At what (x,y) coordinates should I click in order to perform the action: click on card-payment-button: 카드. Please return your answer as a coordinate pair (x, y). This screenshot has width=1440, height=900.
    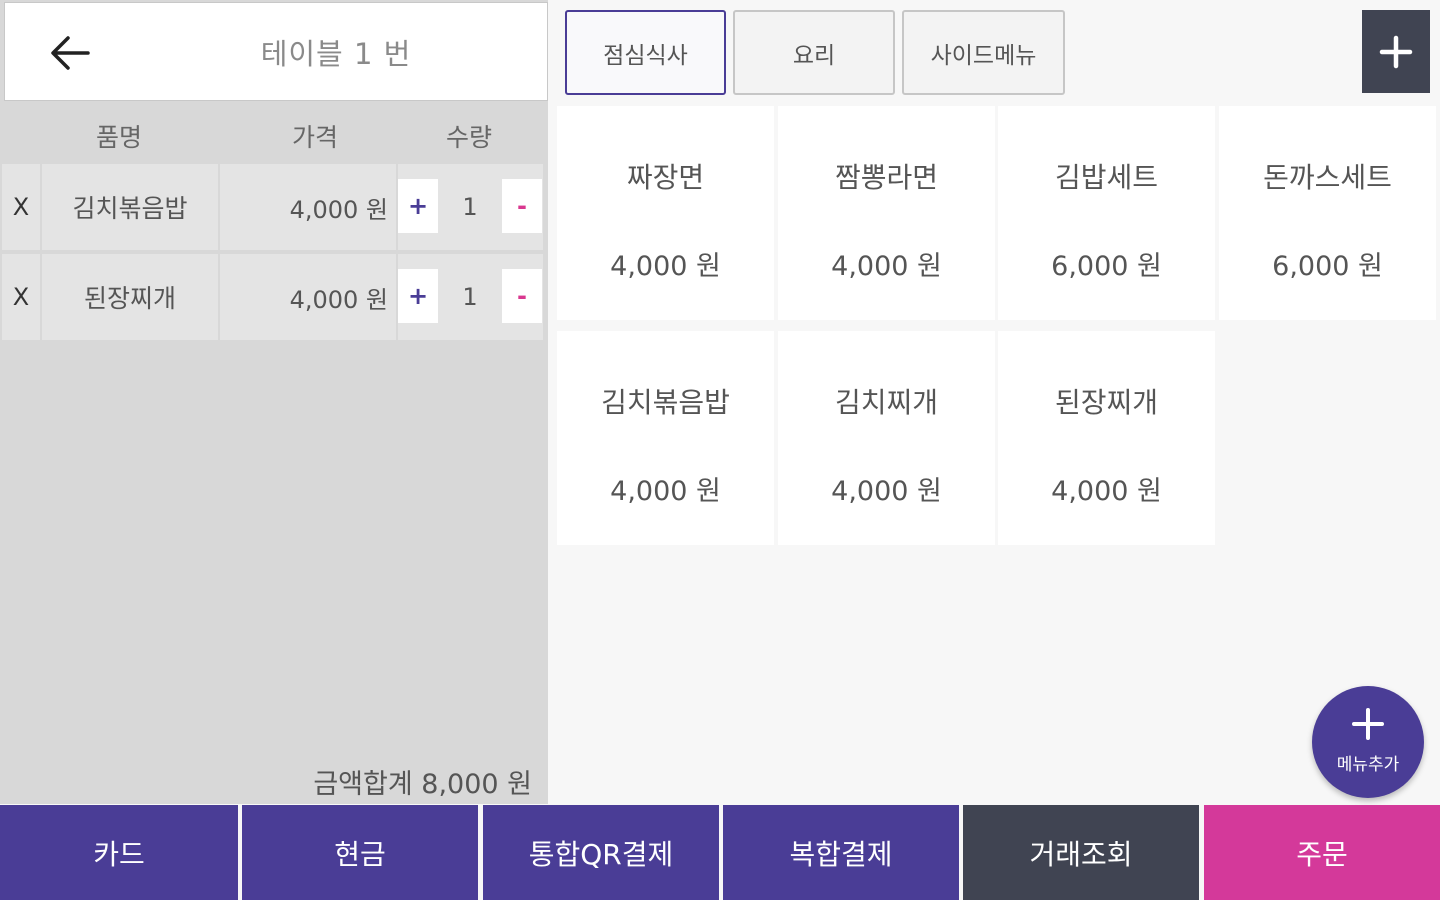
    Looking at the image, I should click on (119, 852).